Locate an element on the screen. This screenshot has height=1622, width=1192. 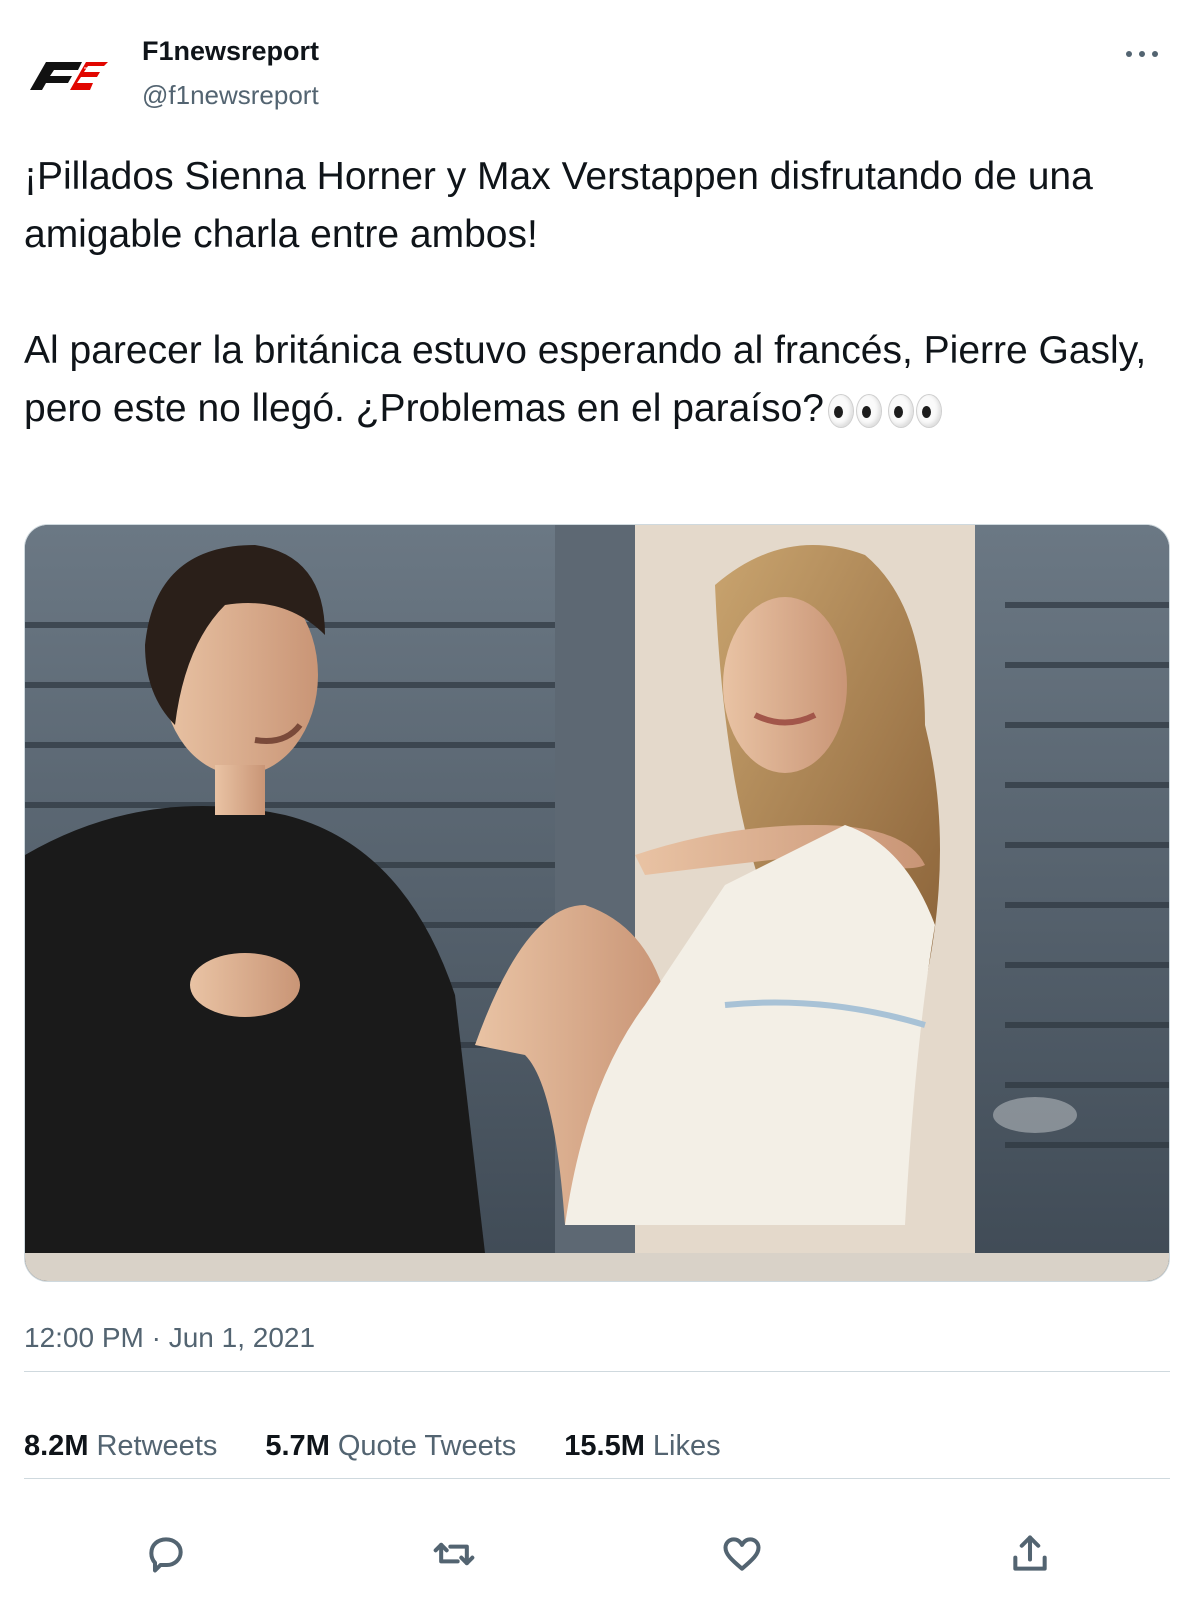
author-block: F1newsreport @f1newsreport is located at coordinates (230, 73).